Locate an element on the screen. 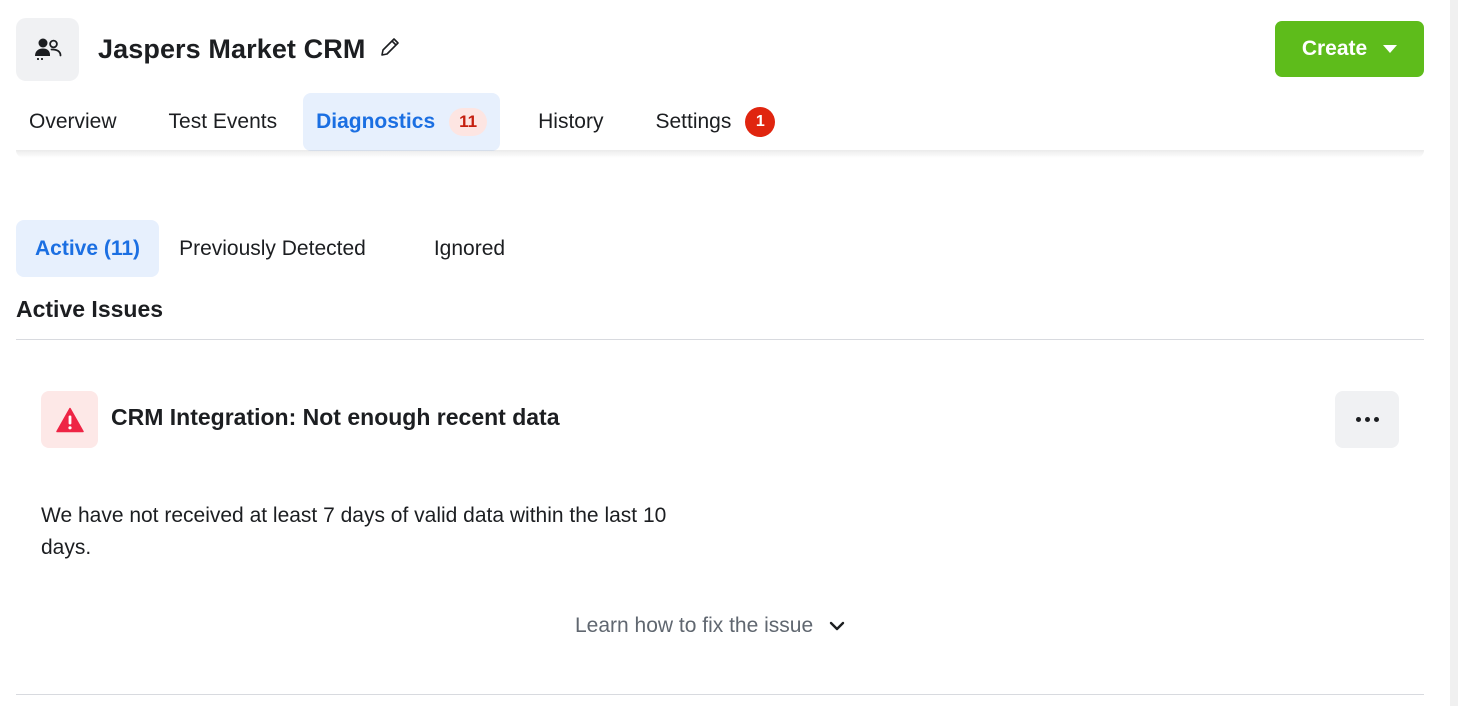 Image resolution: width=1458 pixels, height=706 pixels. pencil-icon is located at coordinates (390, 47).